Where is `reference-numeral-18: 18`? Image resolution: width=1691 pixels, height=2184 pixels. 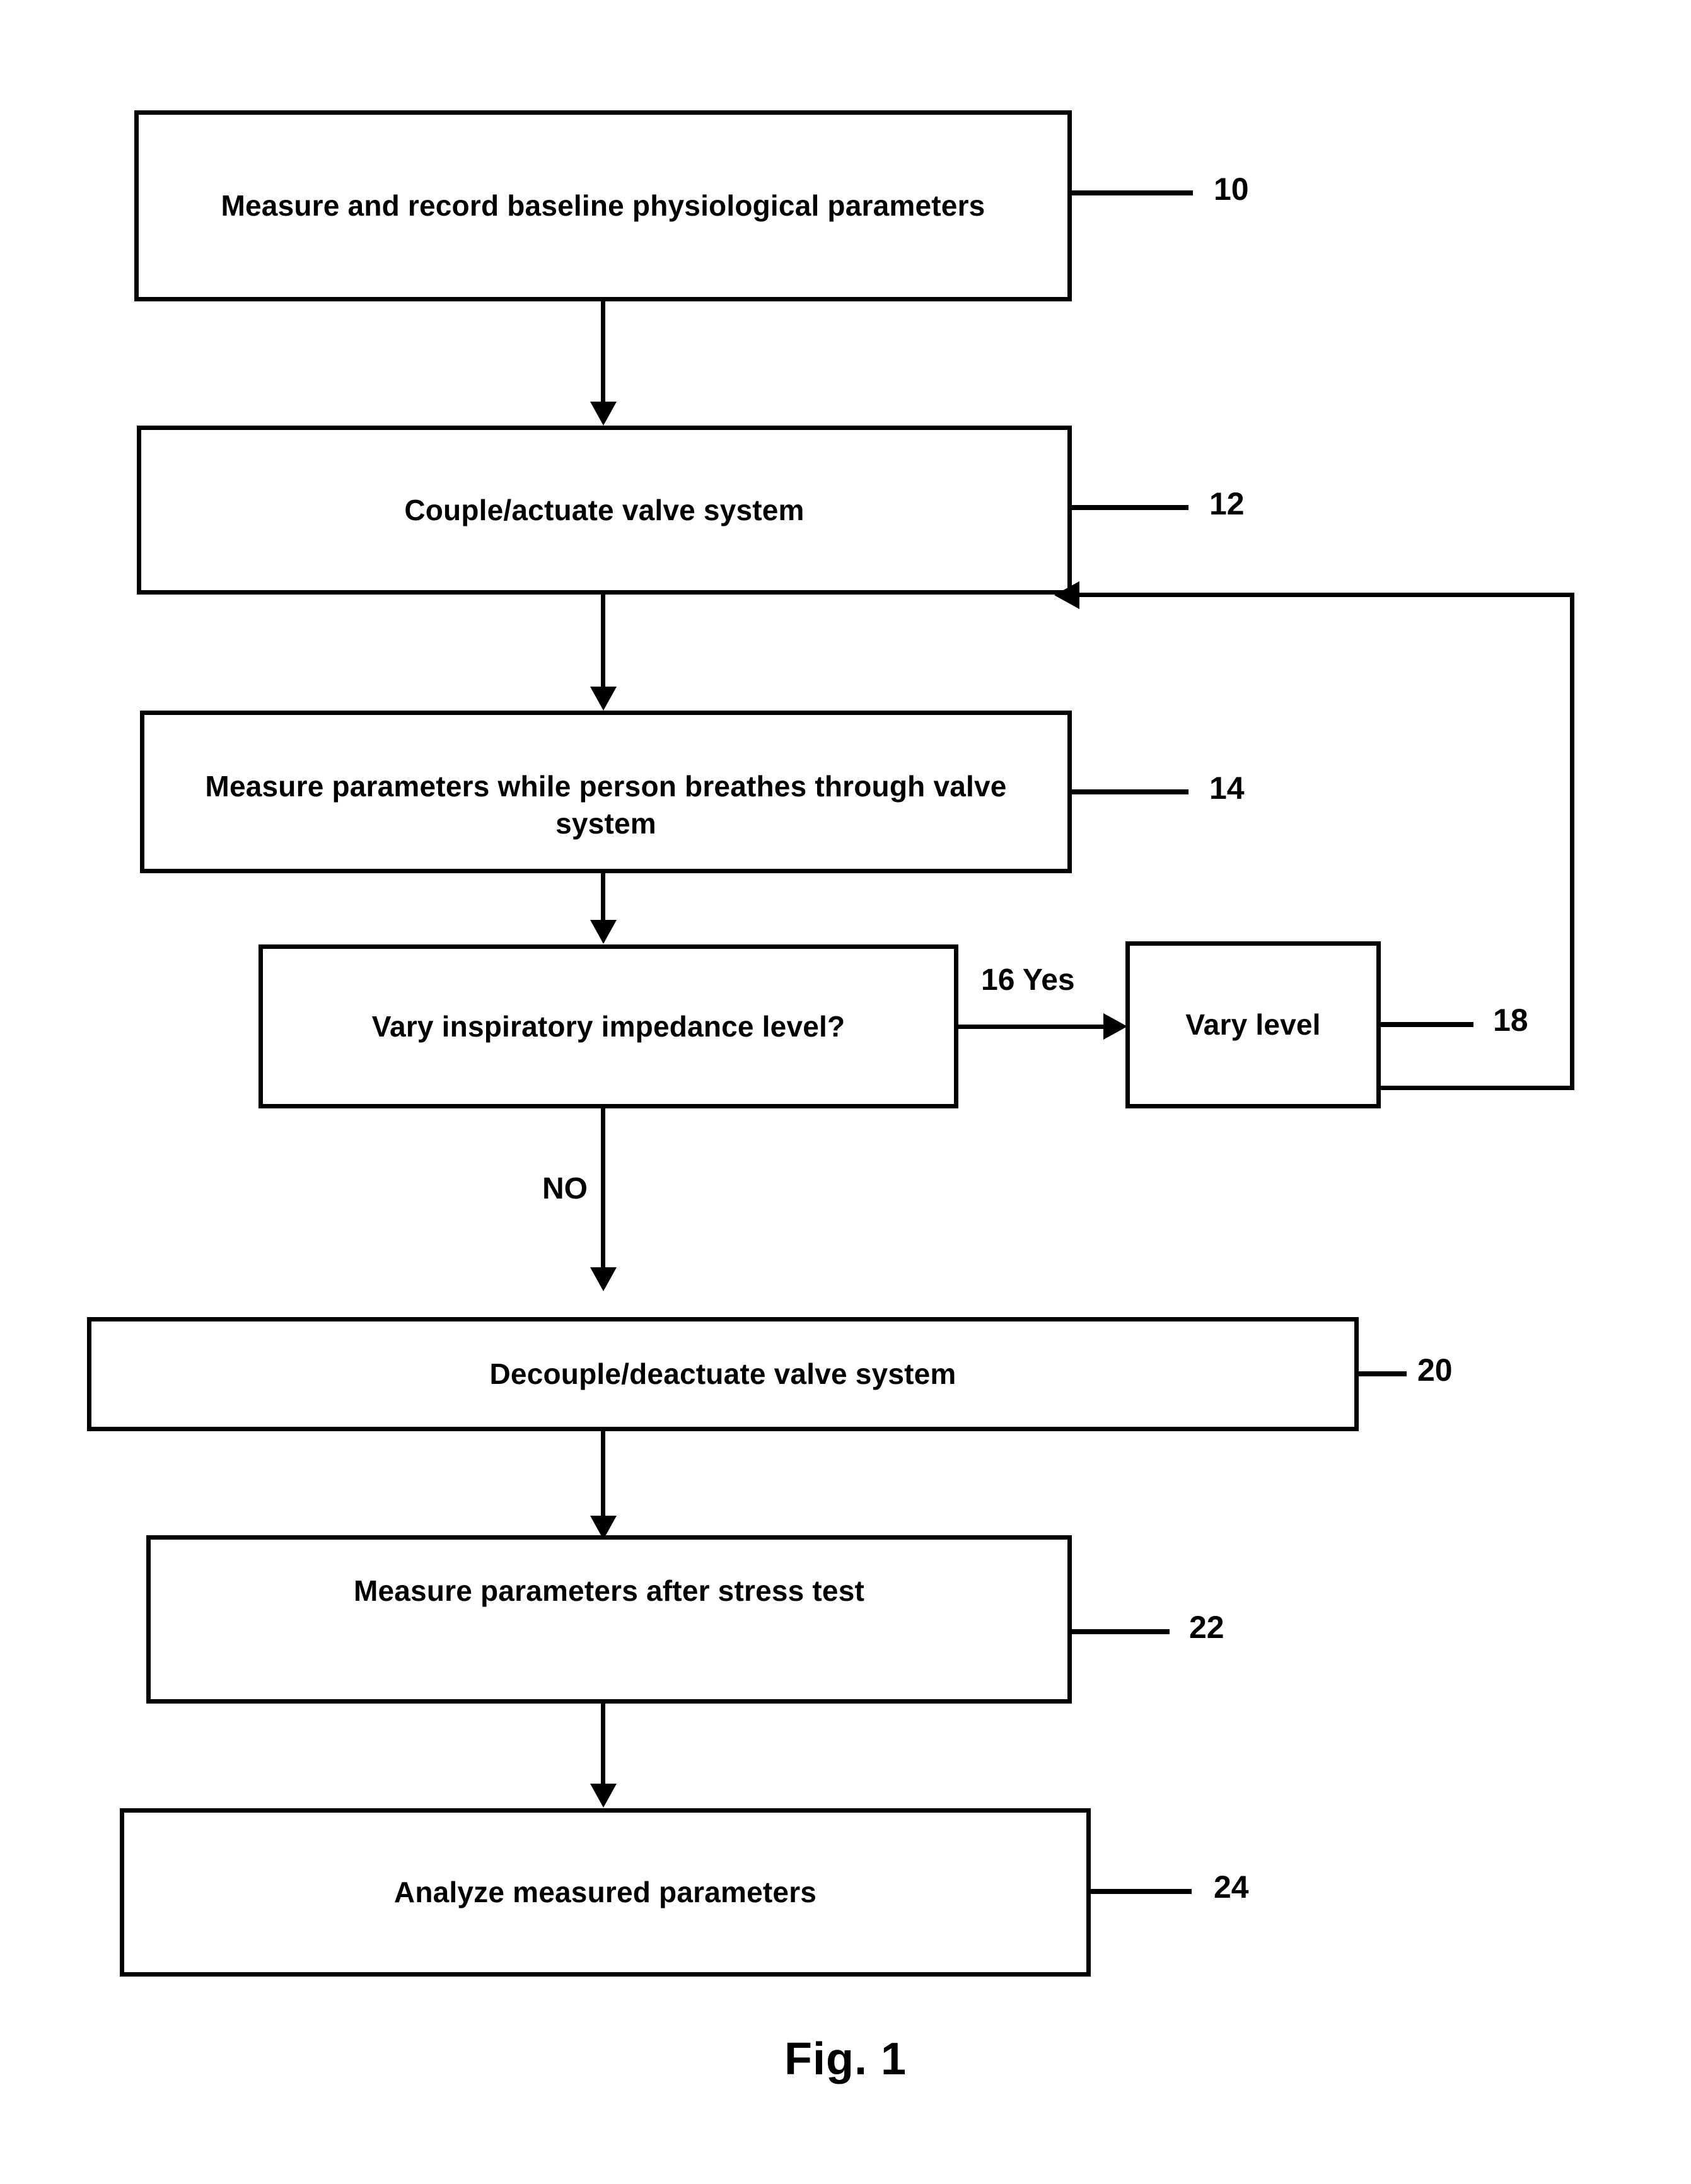
reference-numeral-18: 18 is located at coordinates (1510, 1020).